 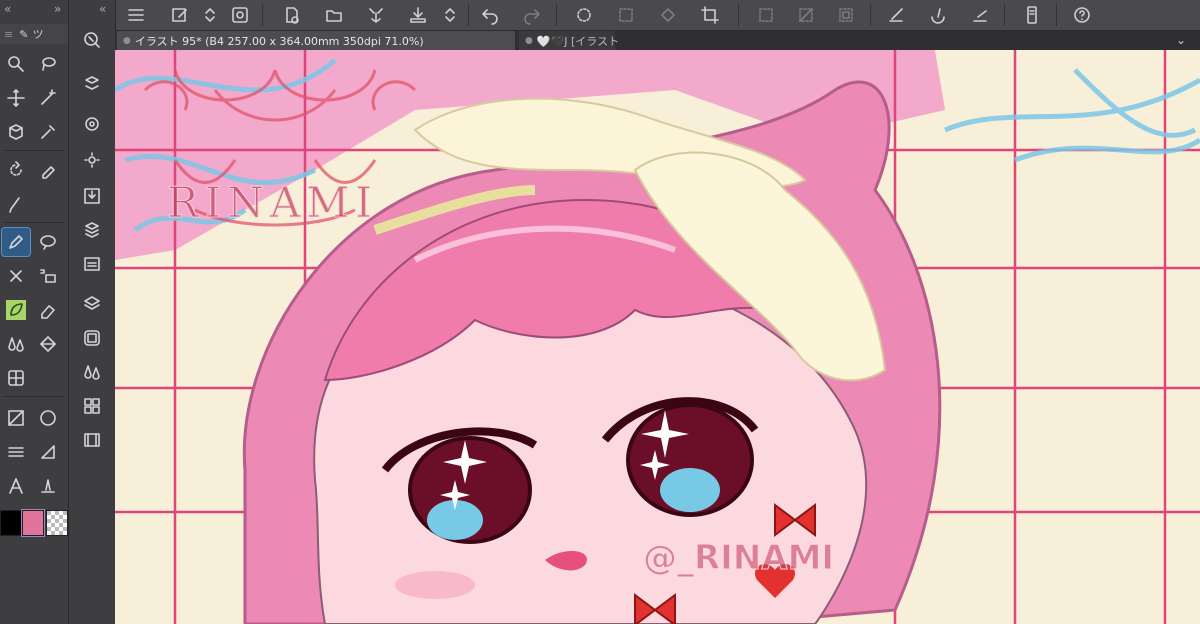 What do you see at coordinates (980, 15) in the screenshot?
I see `snap-grid-icon` at bounding box center [980, 15].